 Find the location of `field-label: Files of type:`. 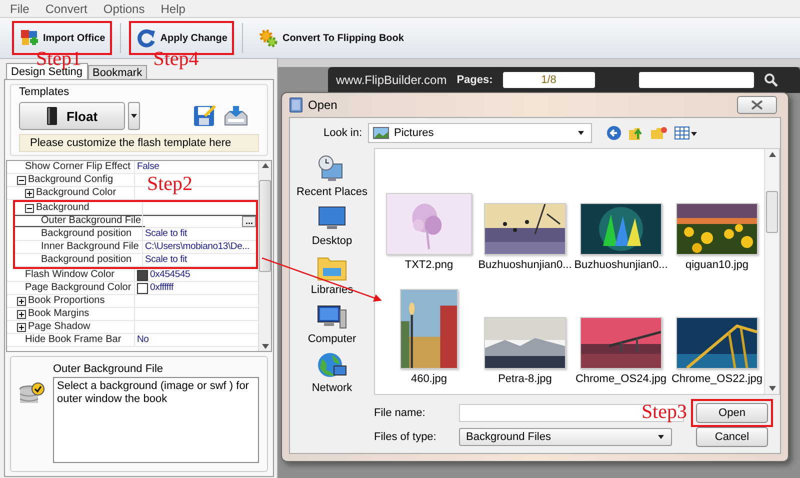

field-label: Files of type: is located at coordinates (406, 437).